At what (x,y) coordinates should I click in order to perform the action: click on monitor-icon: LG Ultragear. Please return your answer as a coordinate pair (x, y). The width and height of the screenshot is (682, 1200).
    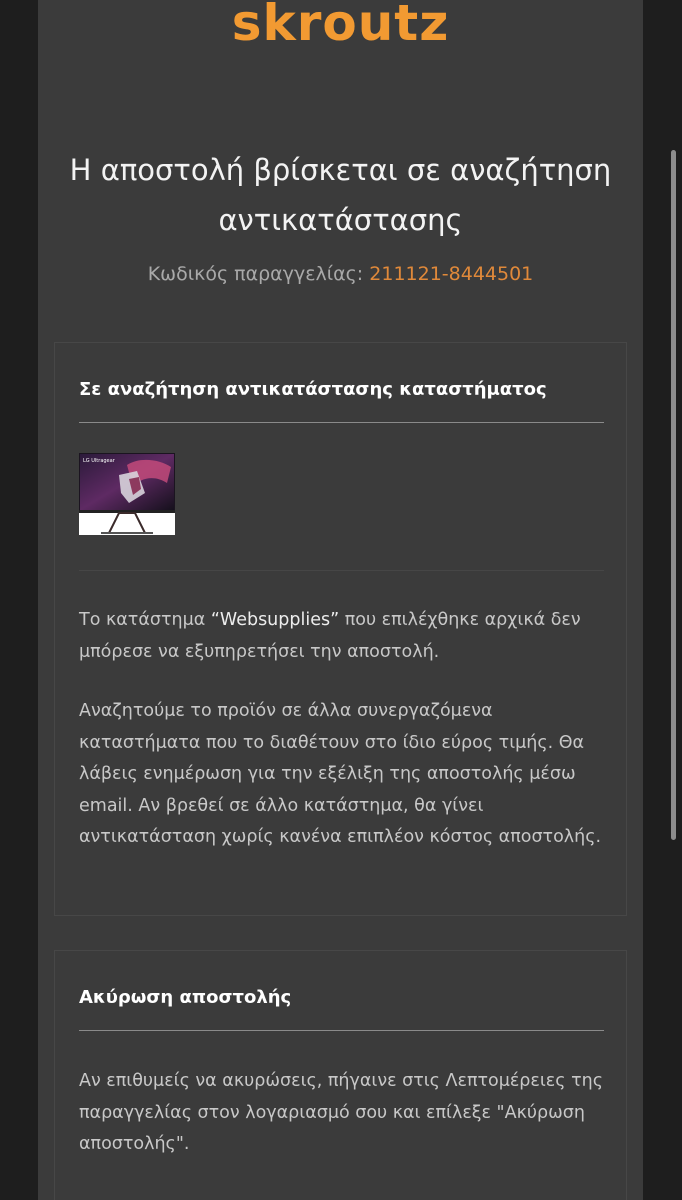
    Looking at the image, I should click on (127, 494).